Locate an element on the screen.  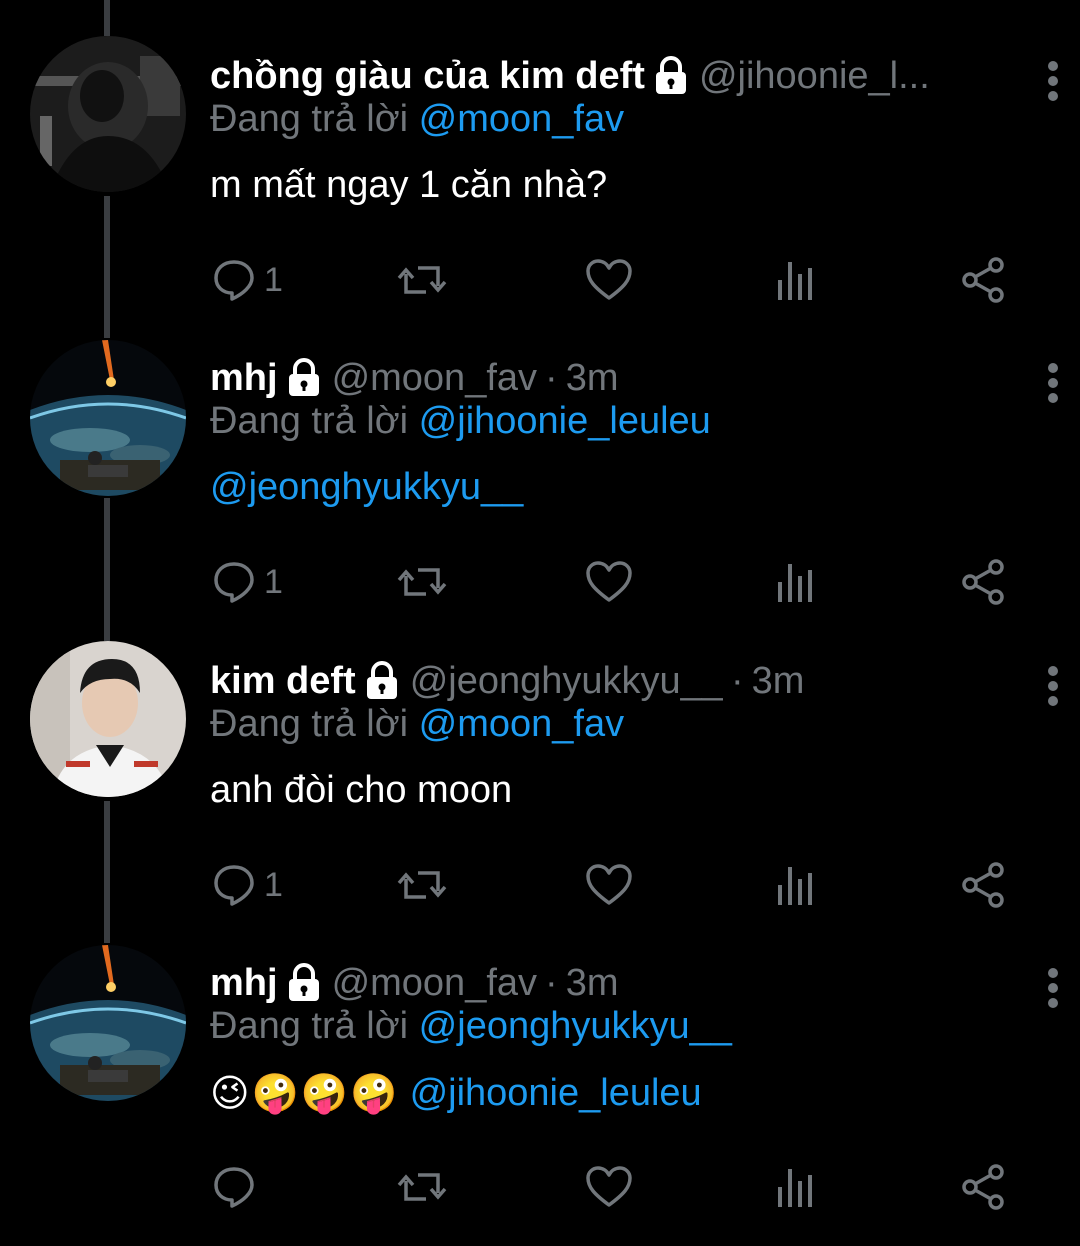
tweet-text: @jeonghyukkyu__ is located at coordinates (366, 487).